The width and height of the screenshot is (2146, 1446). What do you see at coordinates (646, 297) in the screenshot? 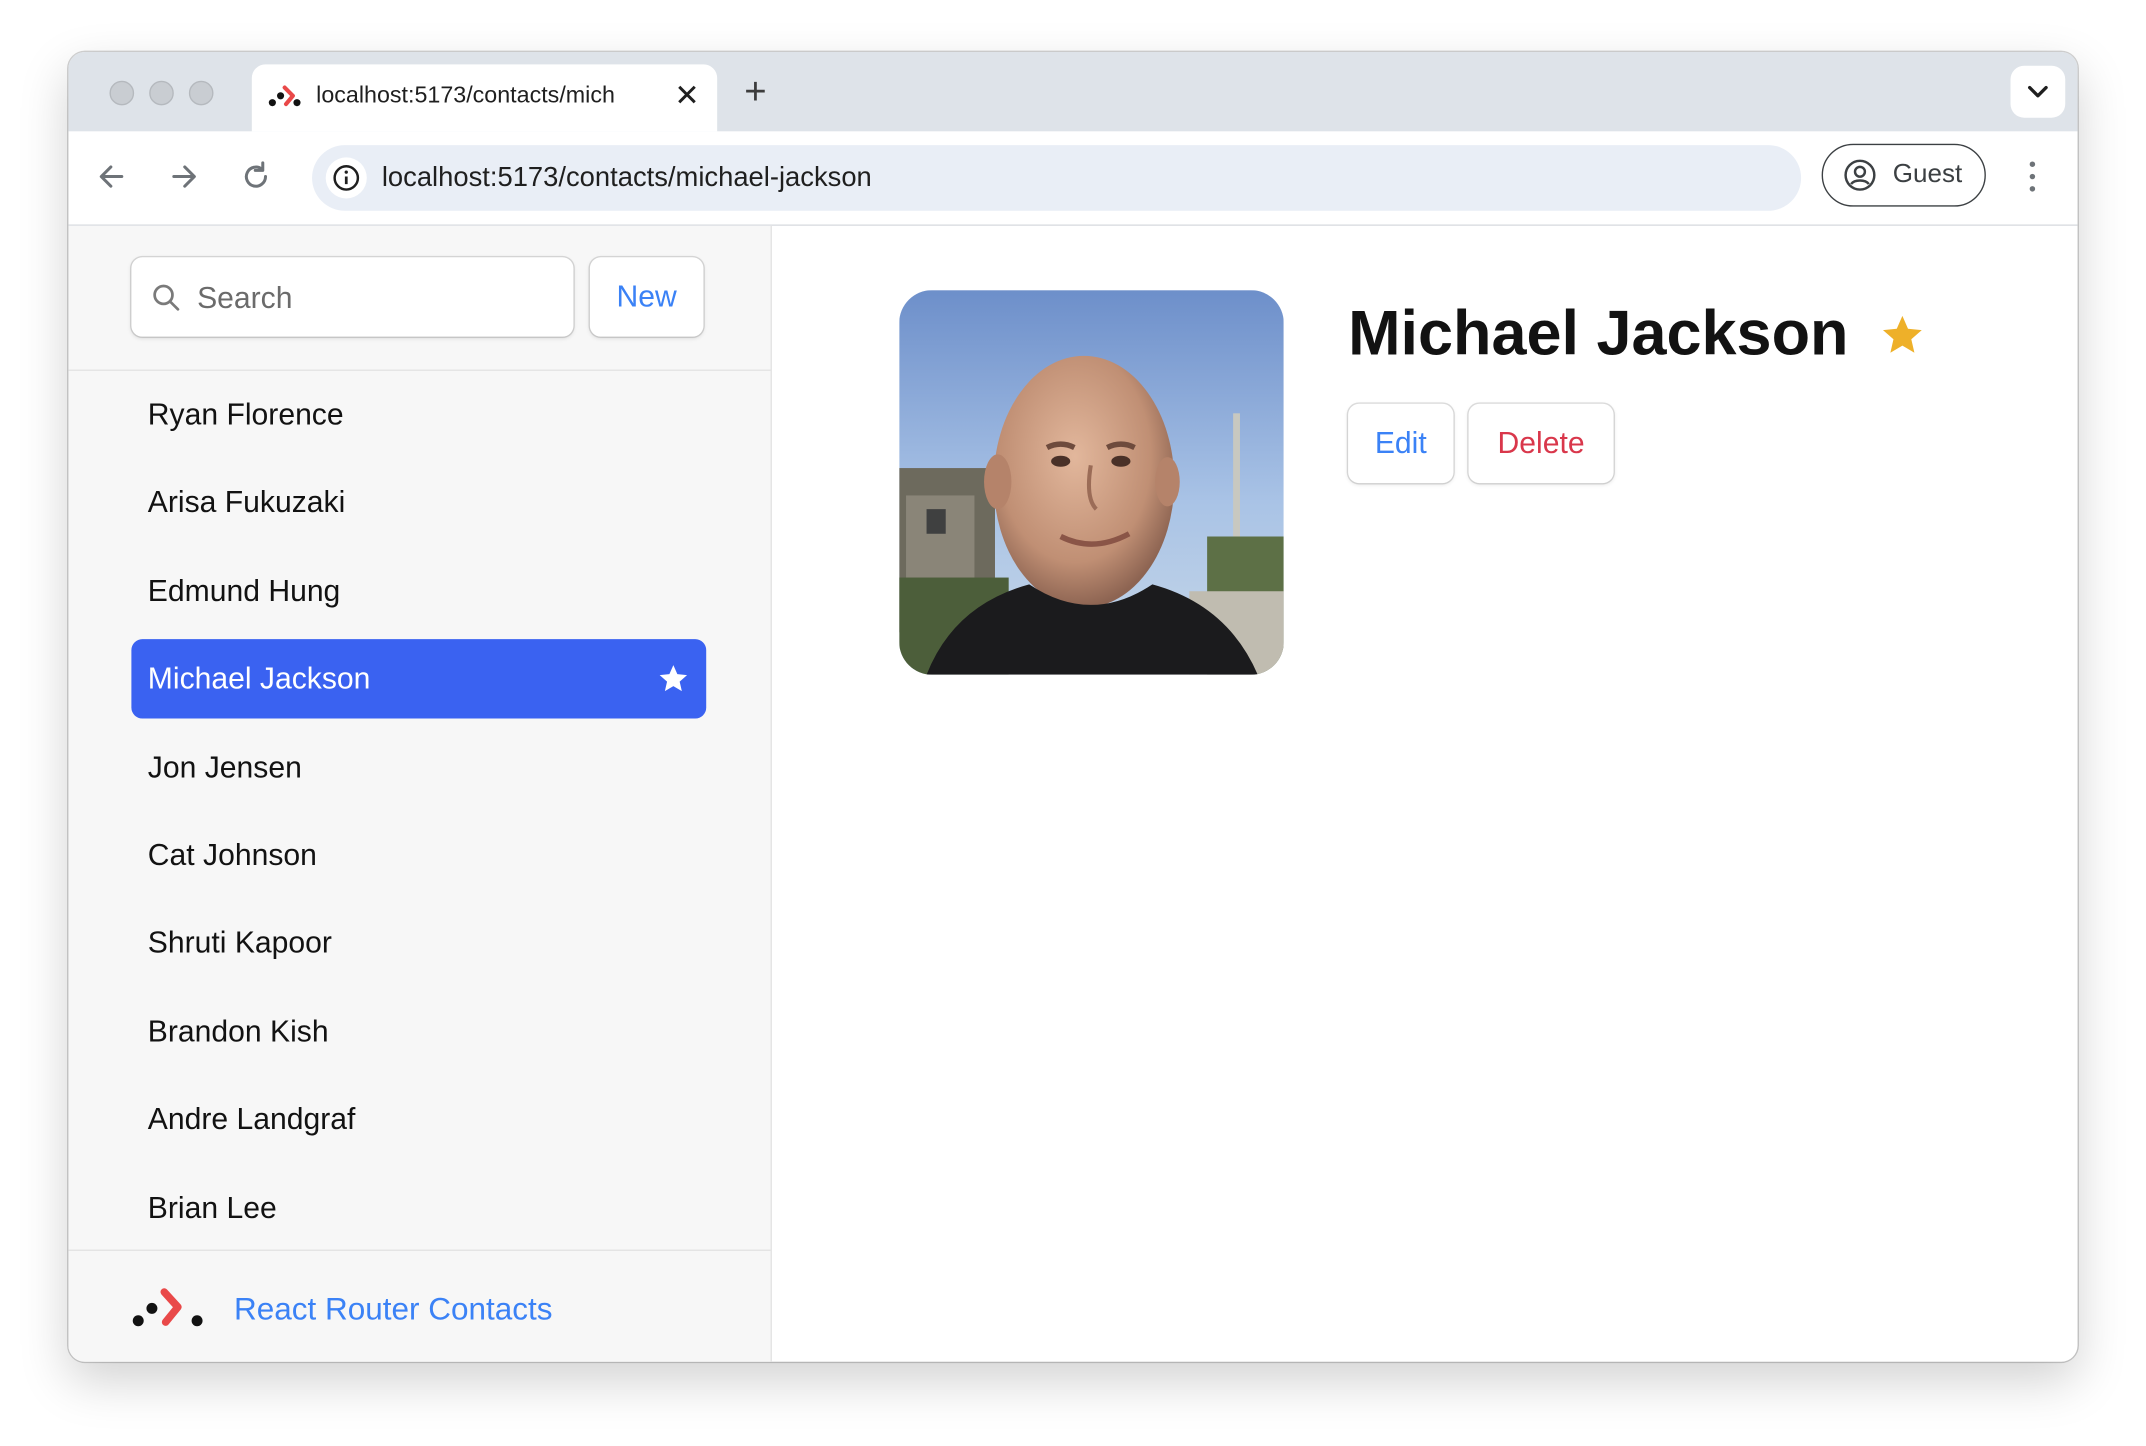
I see `new-contact-button: New` at bounding box center [646, 297].